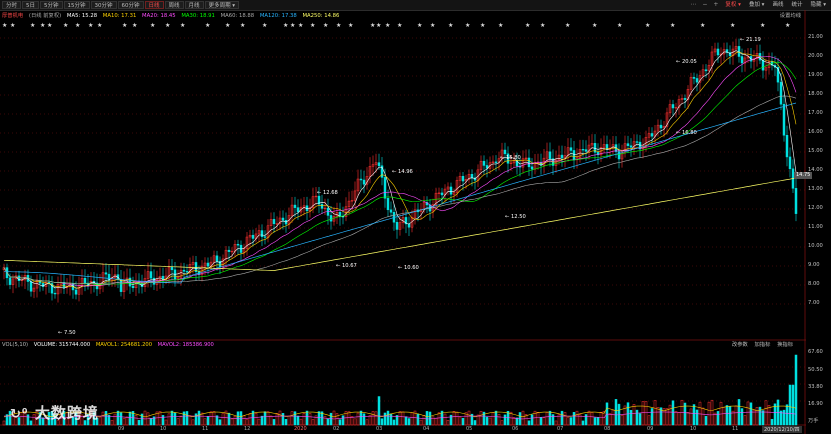 This screenshot has width=831, height=434. Describe the element at coordinates (67, 333) in the screenshot. I see `price-annotation: ← 7.50` at that location.